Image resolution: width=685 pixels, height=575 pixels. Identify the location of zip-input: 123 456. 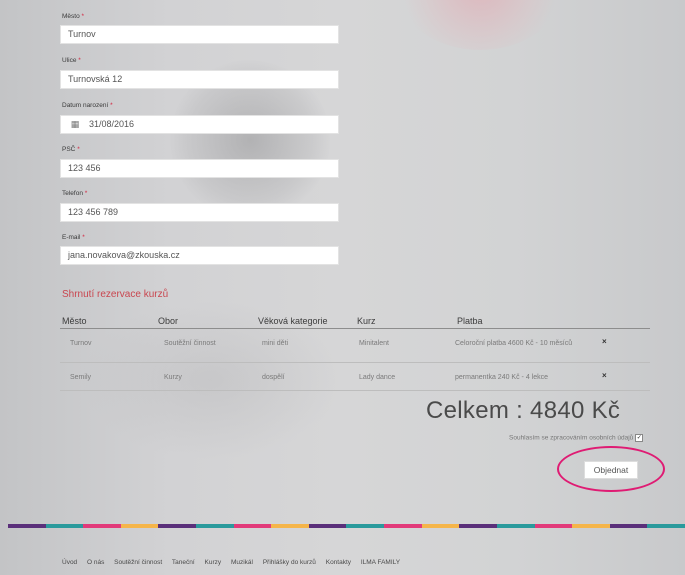
(199, 168).